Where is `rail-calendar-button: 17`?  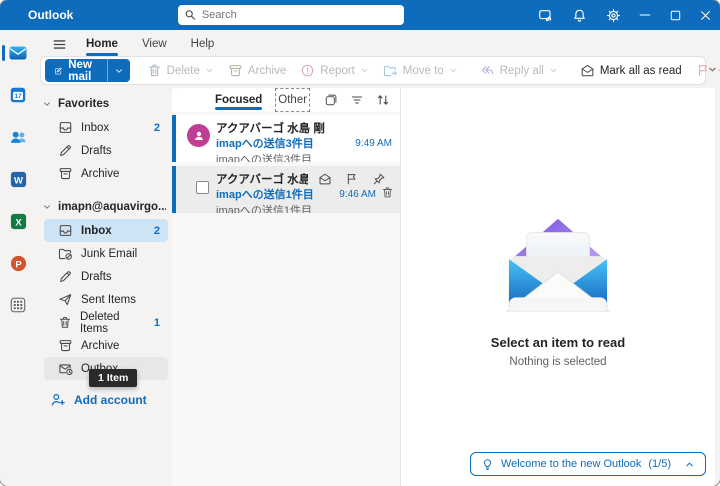
rail-calendar-button: 17 is located at coordinates (18, 95).